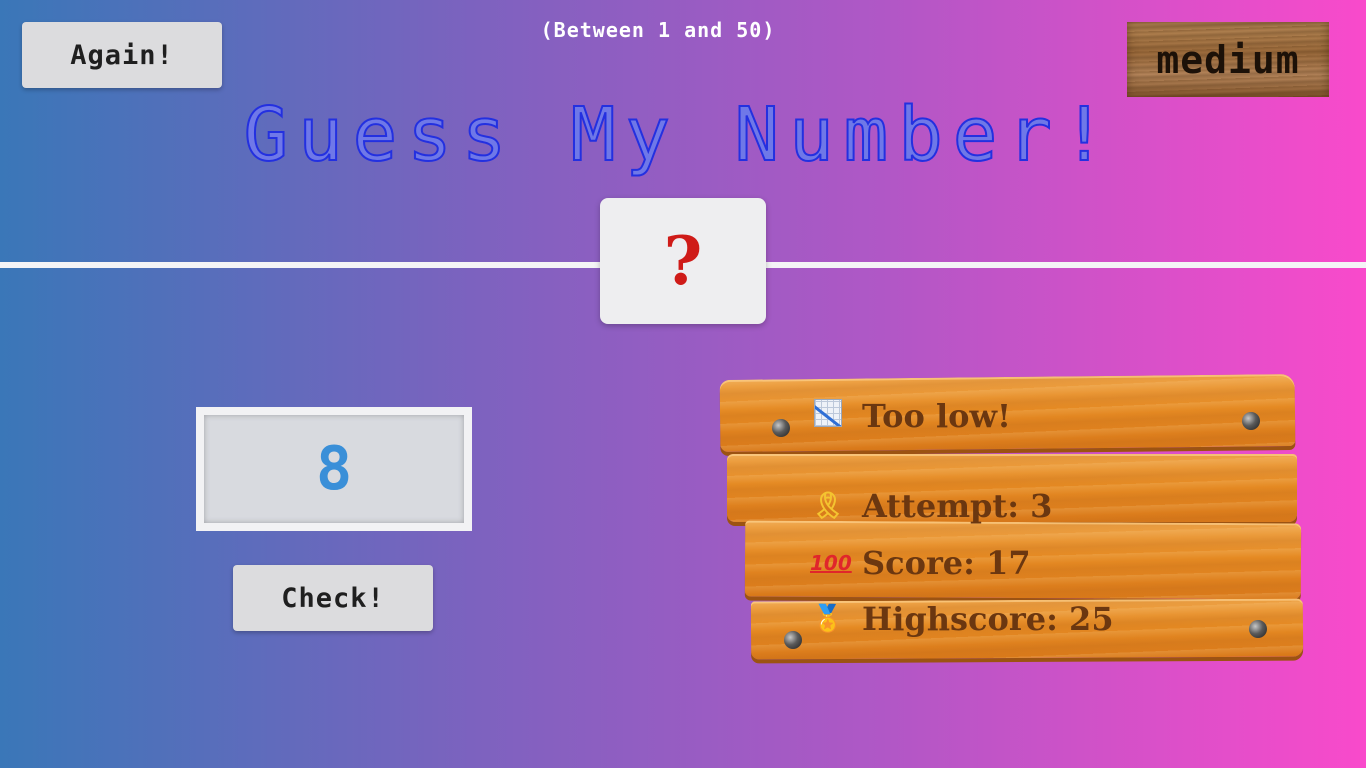 The width and height of the screenshot is (1366, 768). Describe the element at coordinates (1041, 506) in the screenshot. I see `attempt-value: 3` at that location.